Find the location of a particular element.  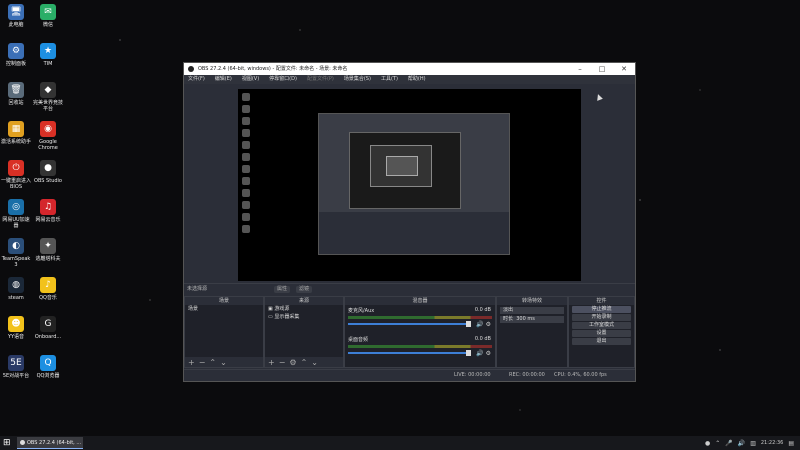

menu-docks: 停靠窗口(D) is located at coordinates (283, 79).